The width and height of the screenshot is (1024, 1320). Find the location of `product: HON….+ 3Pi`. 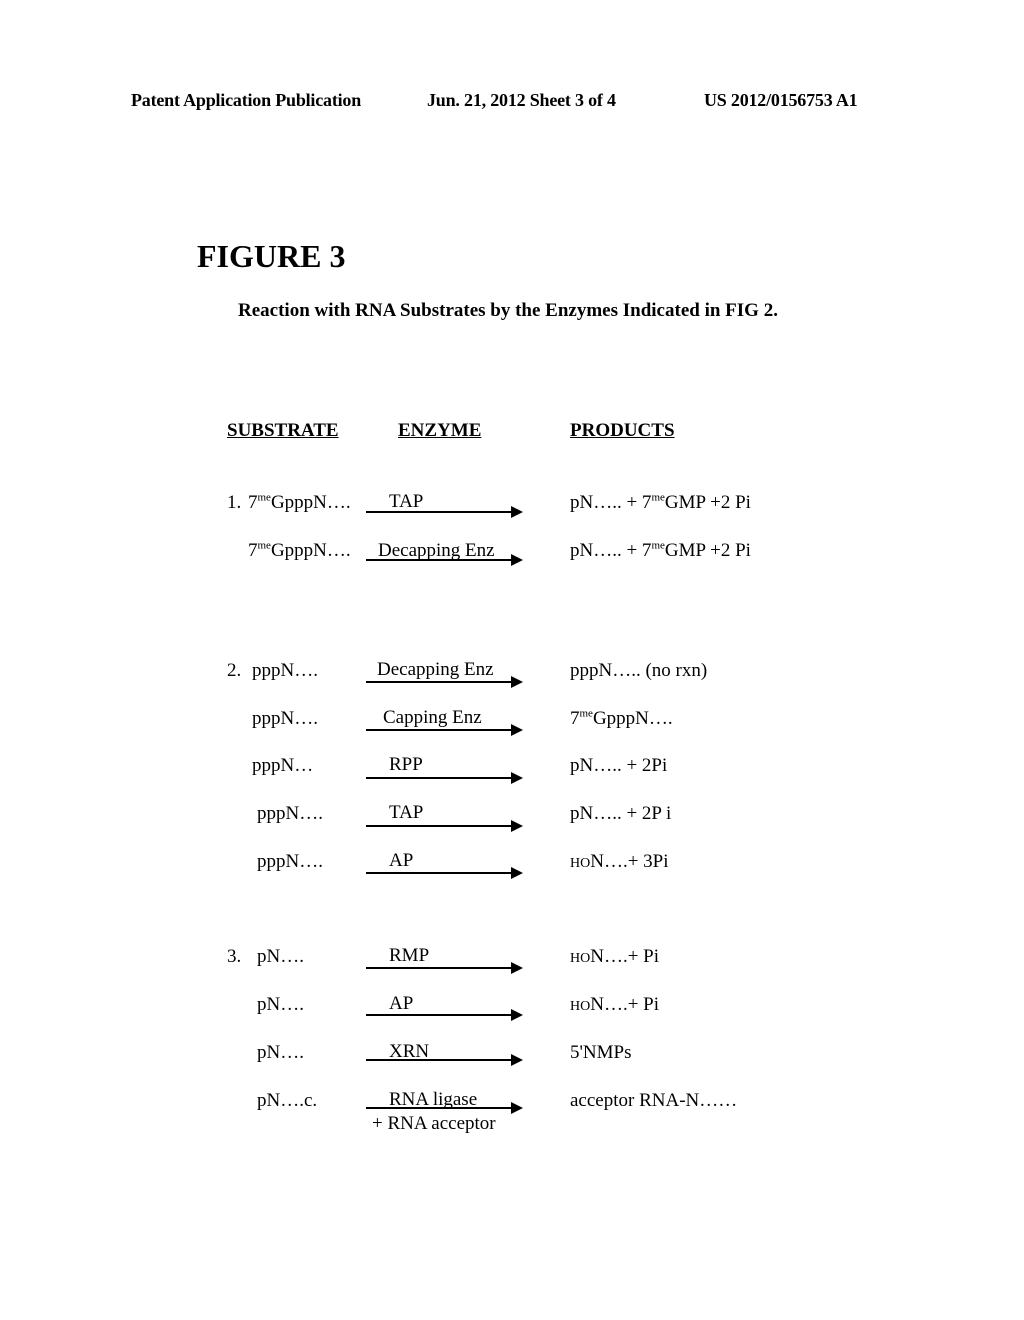

product: HON….+ 3Pi is located at coordinates (619, 861).